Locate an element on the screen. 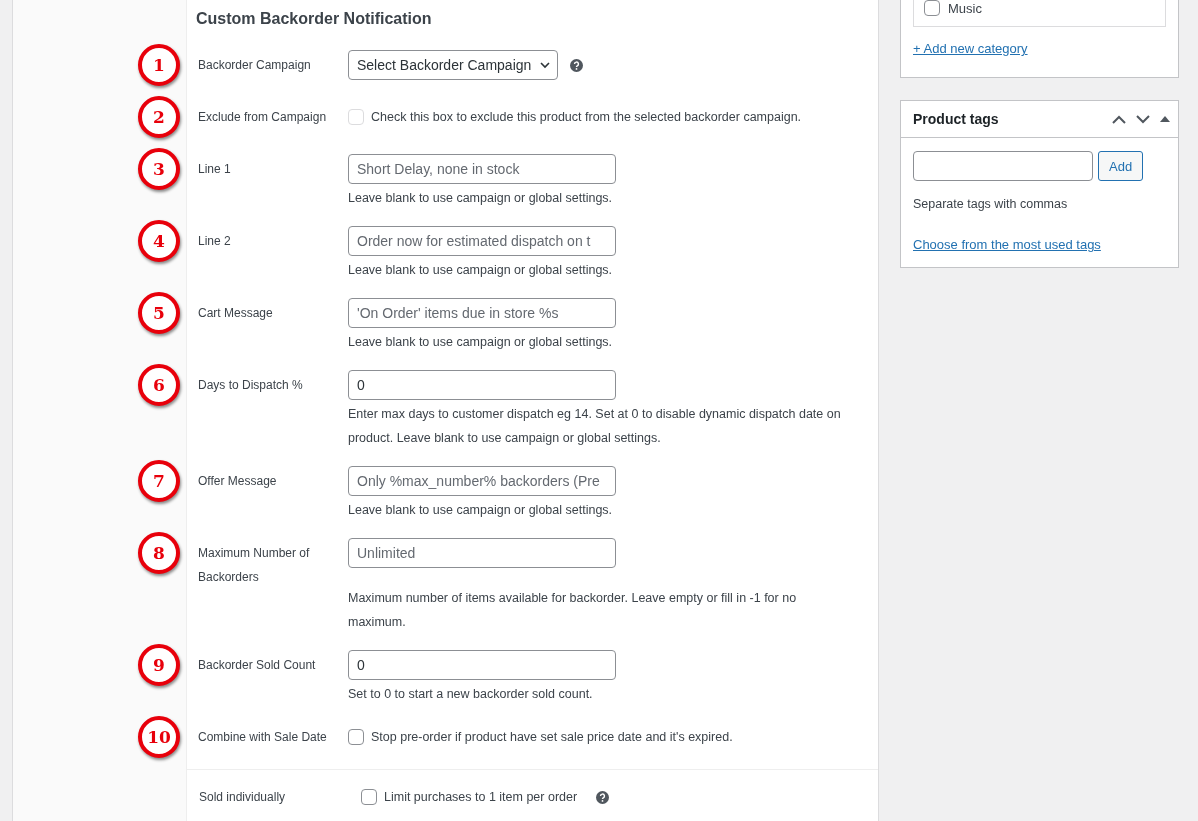 The height and width of the screenshot is (821, 1198). number-marker: 9 is located at coordinates (159, 665).